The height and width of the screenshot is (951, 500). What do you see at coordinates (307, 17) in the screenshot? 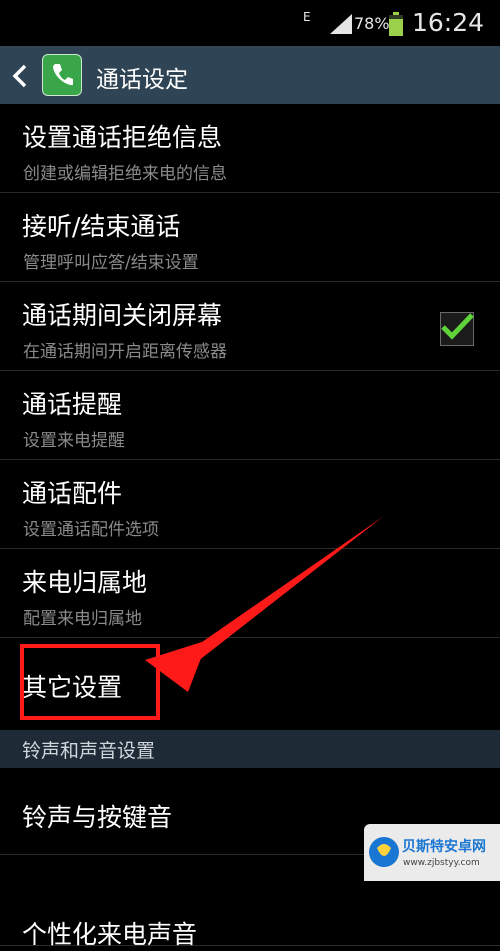
I see `network-type: E` at bounding box center [307, 17].